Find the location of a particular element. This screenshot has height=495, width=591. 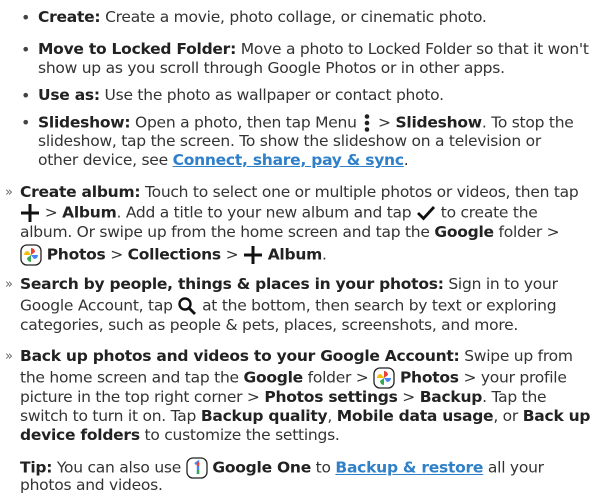

backup-line4a: switch to turn it on. Tap is located at coordinates (108, 416).